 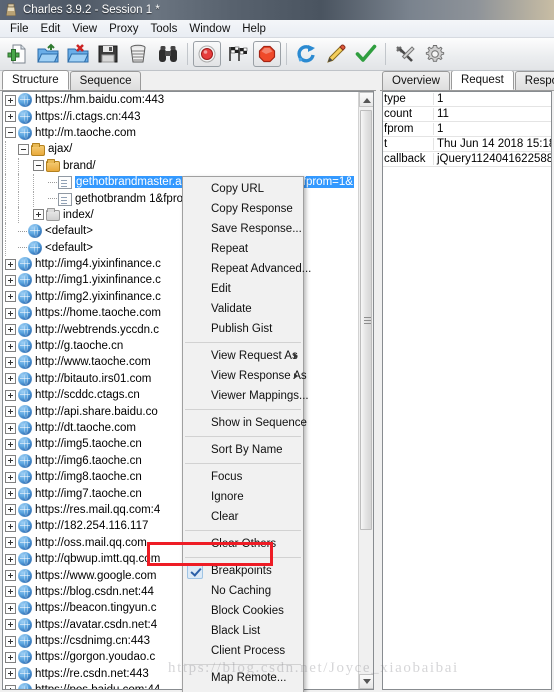 What do you see at coordinates (180, 641) in the screenshot?
I see `tree-node: https://csdnimg.cn:443` at bounding box center [180, 641].